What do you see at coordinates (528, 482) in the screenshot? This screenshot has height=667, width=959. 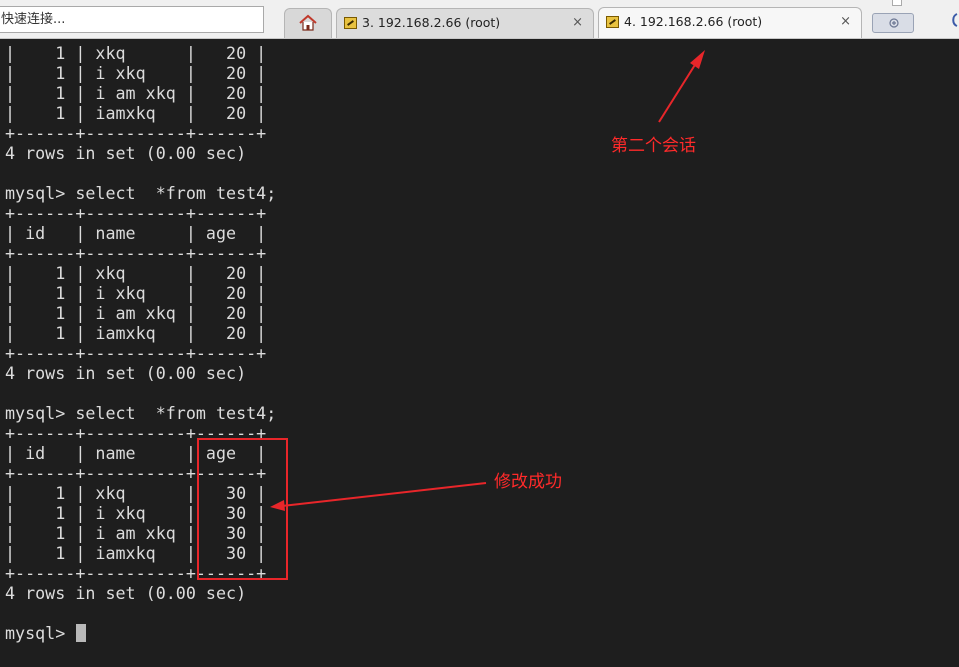 I see `annotation-modified-success: 修改成功` at bounding box center [528, 482].